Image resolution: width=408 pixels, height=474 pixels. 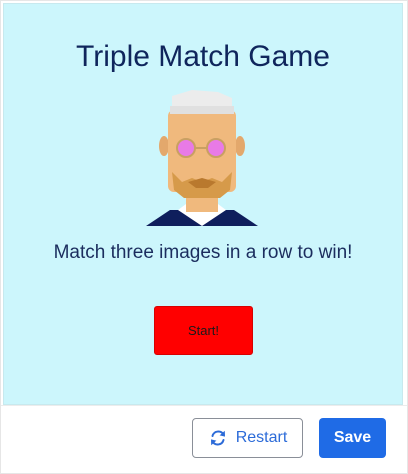 What do you see at coordinates (203, 330) in the screenshot?
I see `start-button: Start!` at bounding box center [203, 330].